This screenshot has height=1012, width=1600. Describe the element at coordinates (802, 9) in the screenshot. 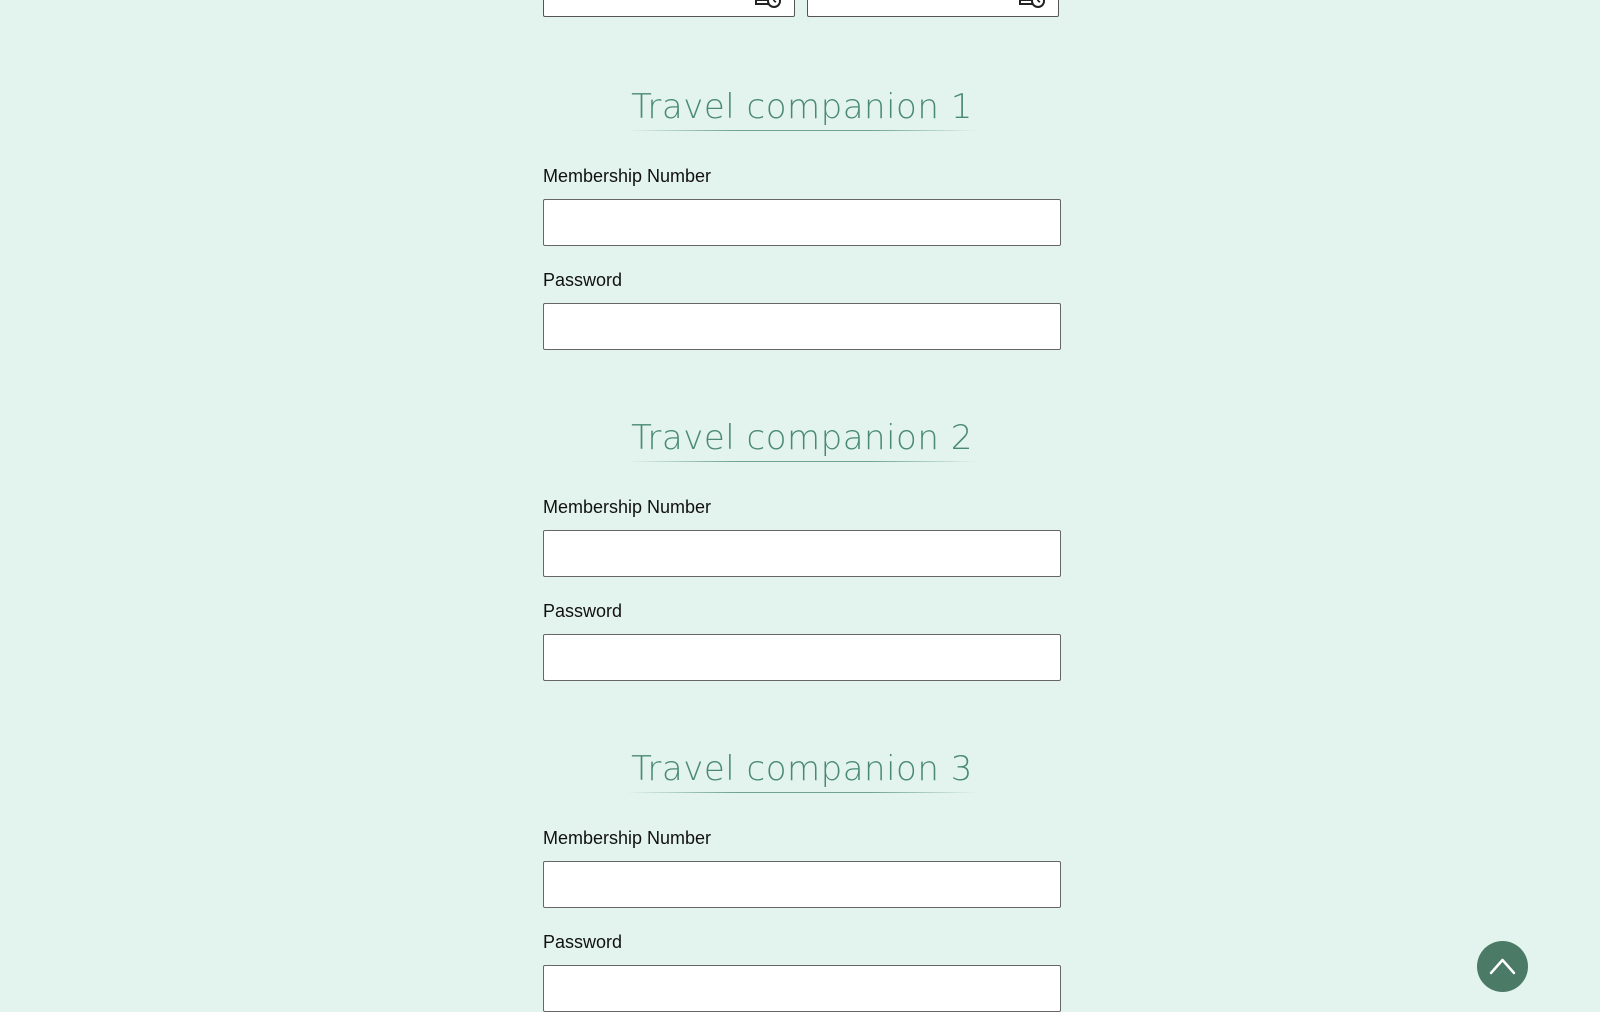

I see `datetime-row` at that location.